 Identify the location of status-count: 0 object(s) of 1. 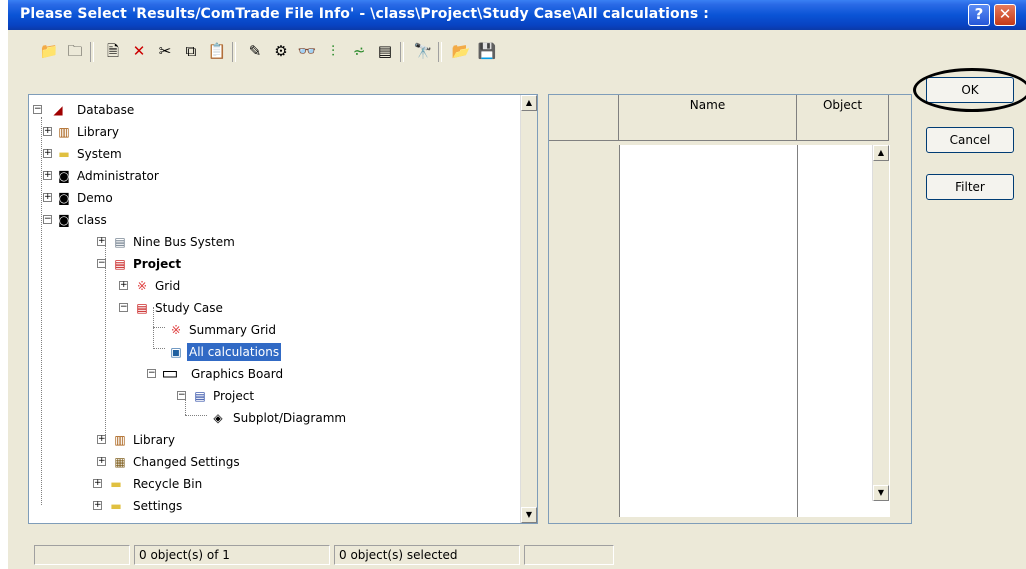
(232, 555).